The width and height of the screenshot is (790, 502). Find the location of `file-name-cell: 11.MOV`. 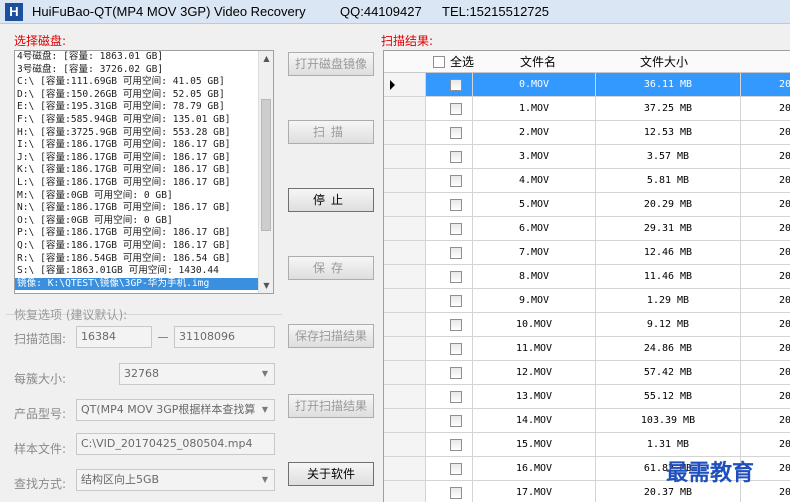

file-name-cell: 11.MOV is located at coordinates (534, 349).